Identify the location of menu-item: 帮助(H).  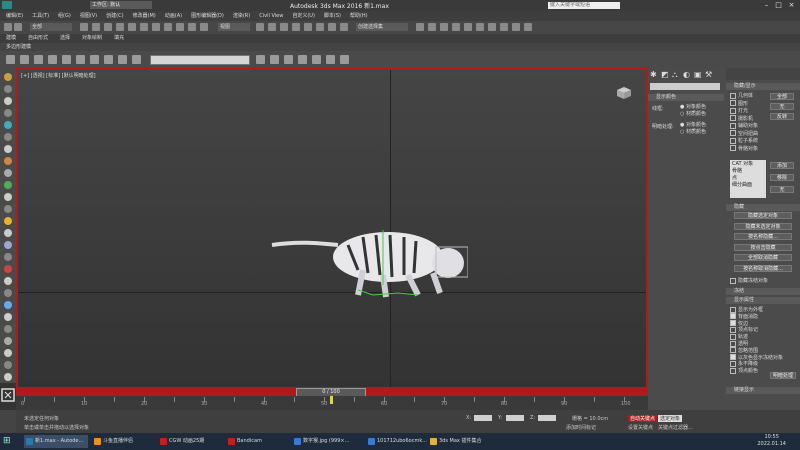
(359, 16).